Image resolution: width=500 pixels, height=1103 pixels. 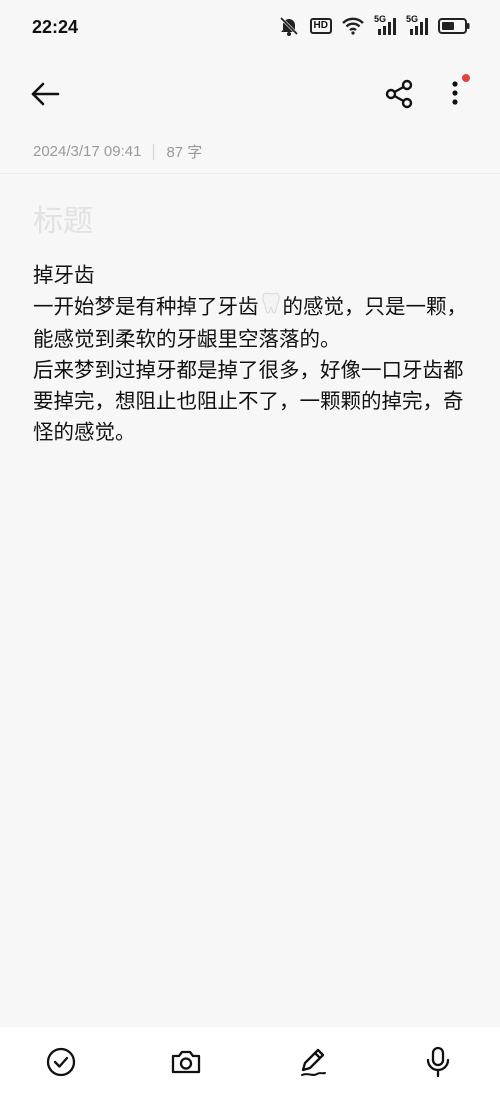 I want to click on more-options-button, so click(x=455, y=93).